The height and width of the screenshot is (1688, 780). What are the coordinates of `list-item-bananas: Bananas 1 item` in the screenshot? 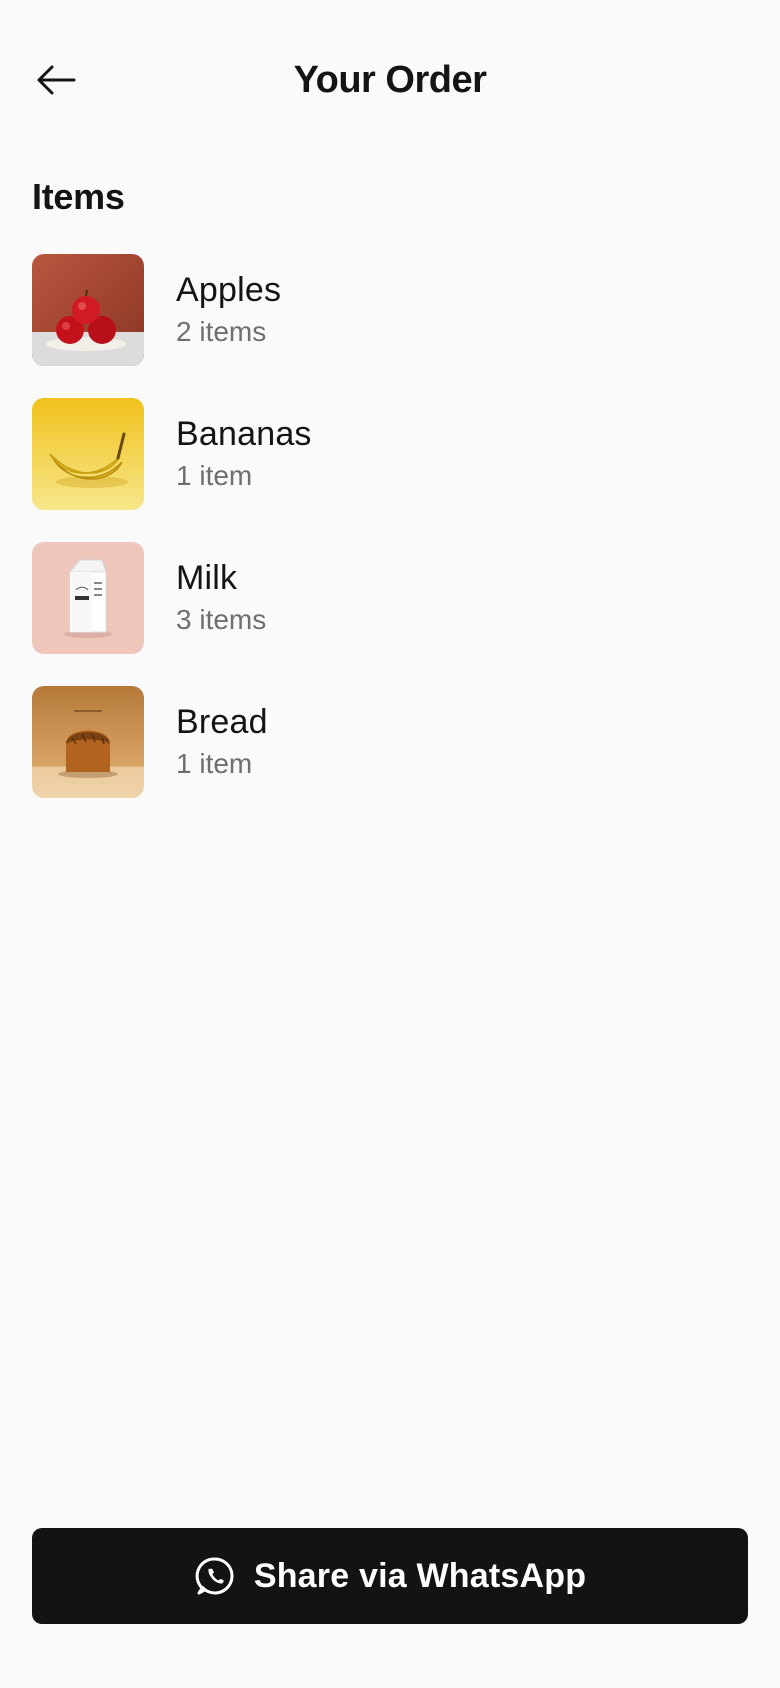 It's located at (390, 454).